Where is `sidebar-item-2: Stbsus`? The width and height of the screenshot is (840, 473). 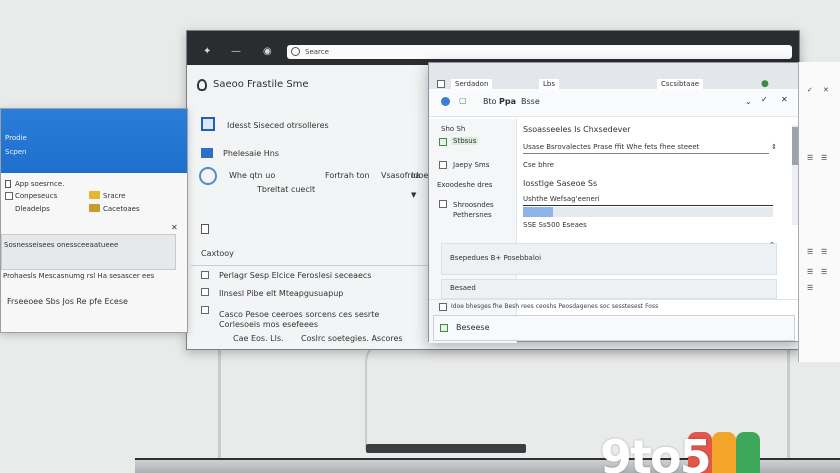
sidebar-item-2: Stbsus is located at coordinates (465, 141).